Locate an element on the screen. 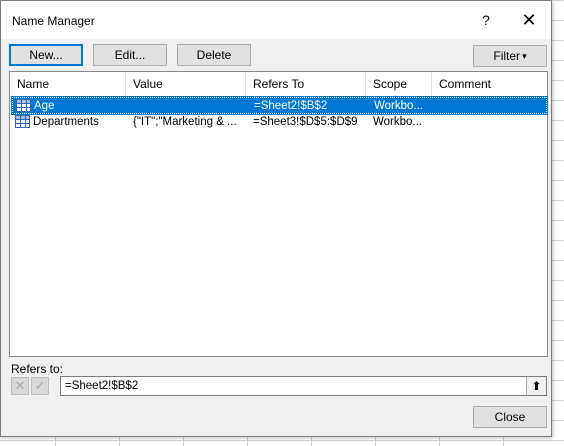  row-name: Departments is located at coordinates (66, 122).